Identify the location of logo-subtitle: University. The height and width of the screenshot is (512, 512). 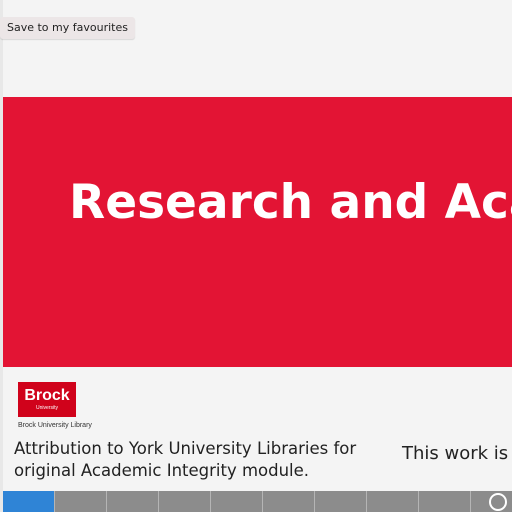
(47, 408).